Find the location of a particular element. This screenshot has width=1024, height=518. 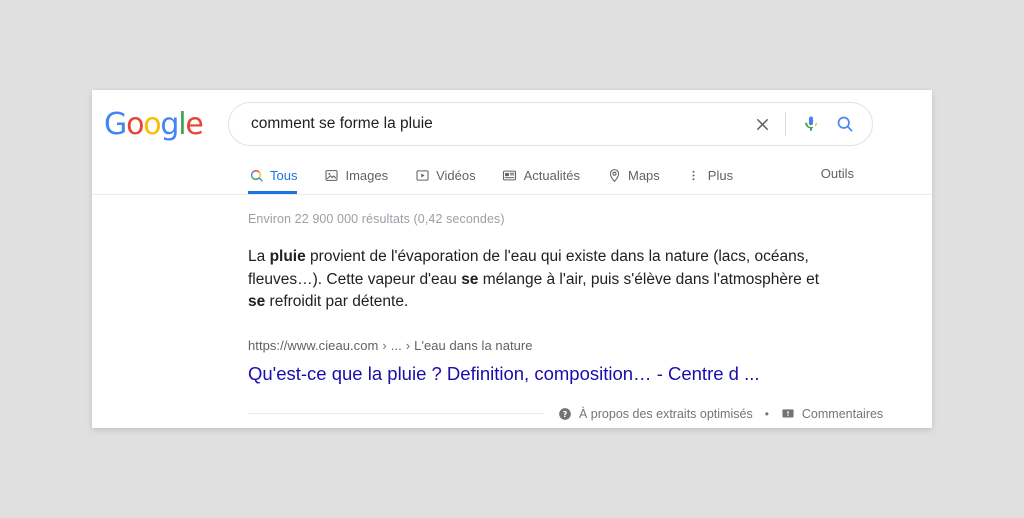

feedback-label: Commentaires is located at coordinates (842, 413).